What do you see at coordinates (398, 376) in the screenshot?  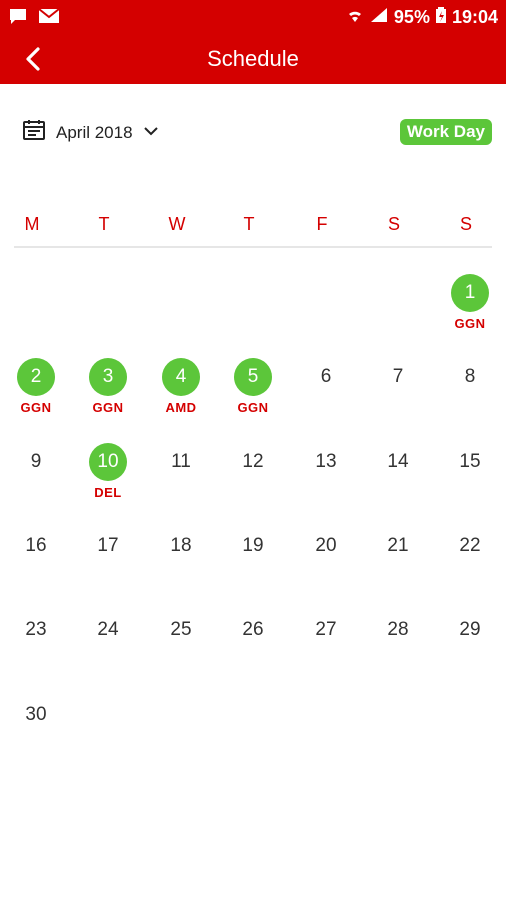 I see `day-number: 7` at bounding box center [398, 376].